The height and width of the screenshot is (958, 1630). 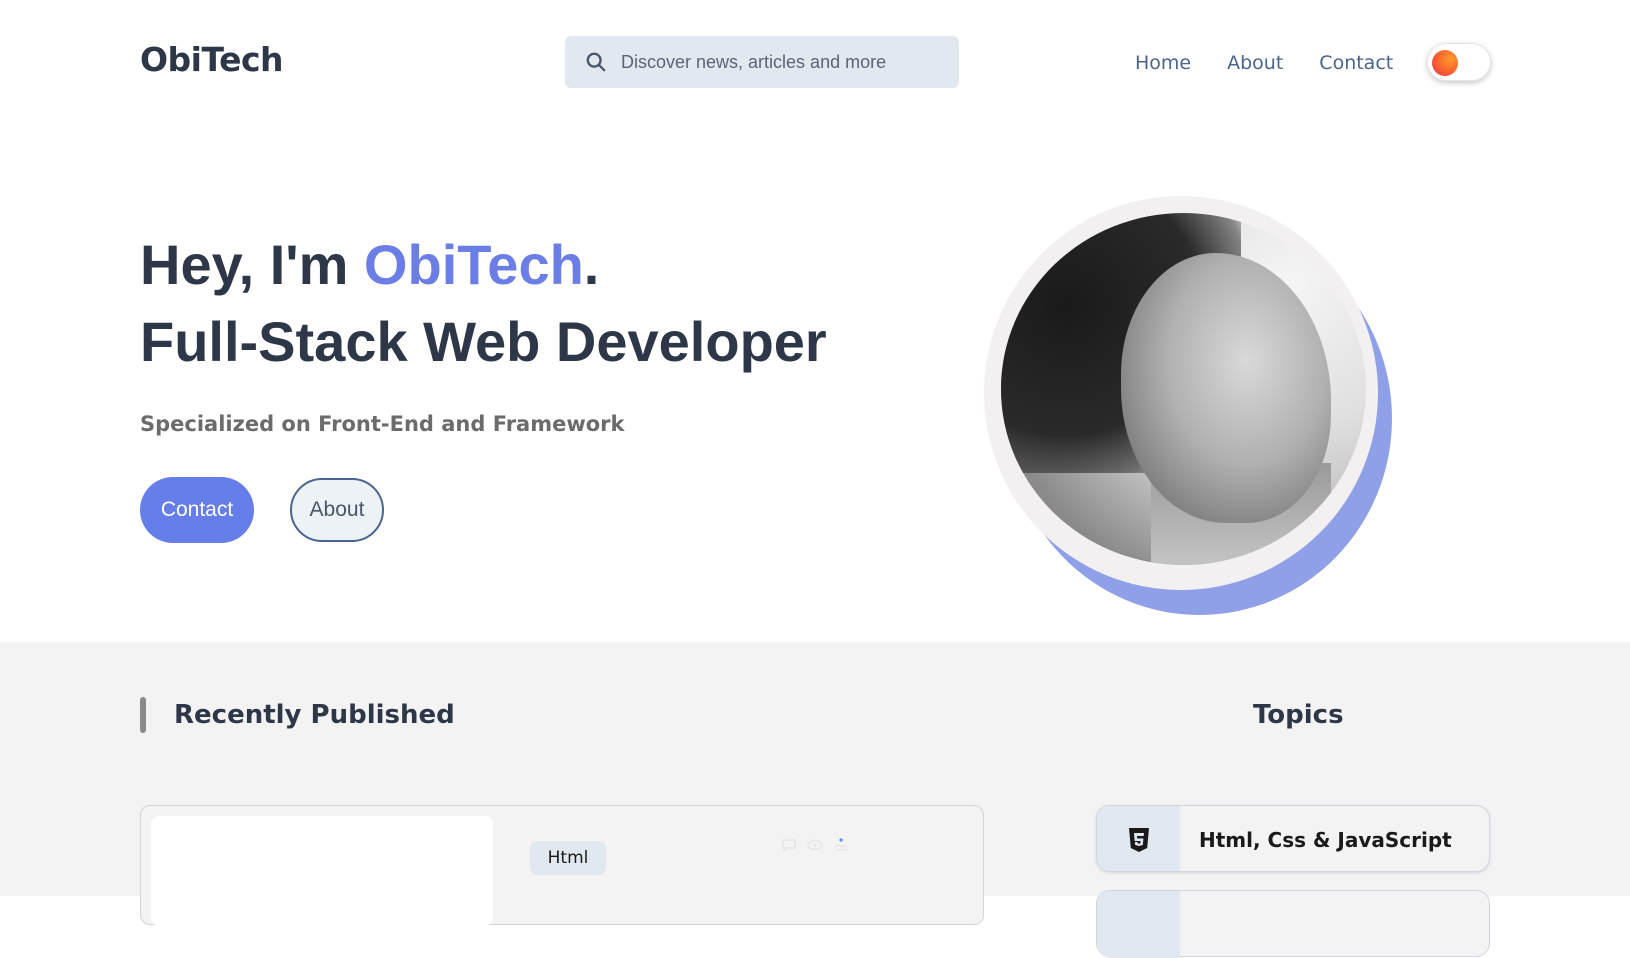 I want to click on topics-title: Topics, so click(x=1298, y=715).